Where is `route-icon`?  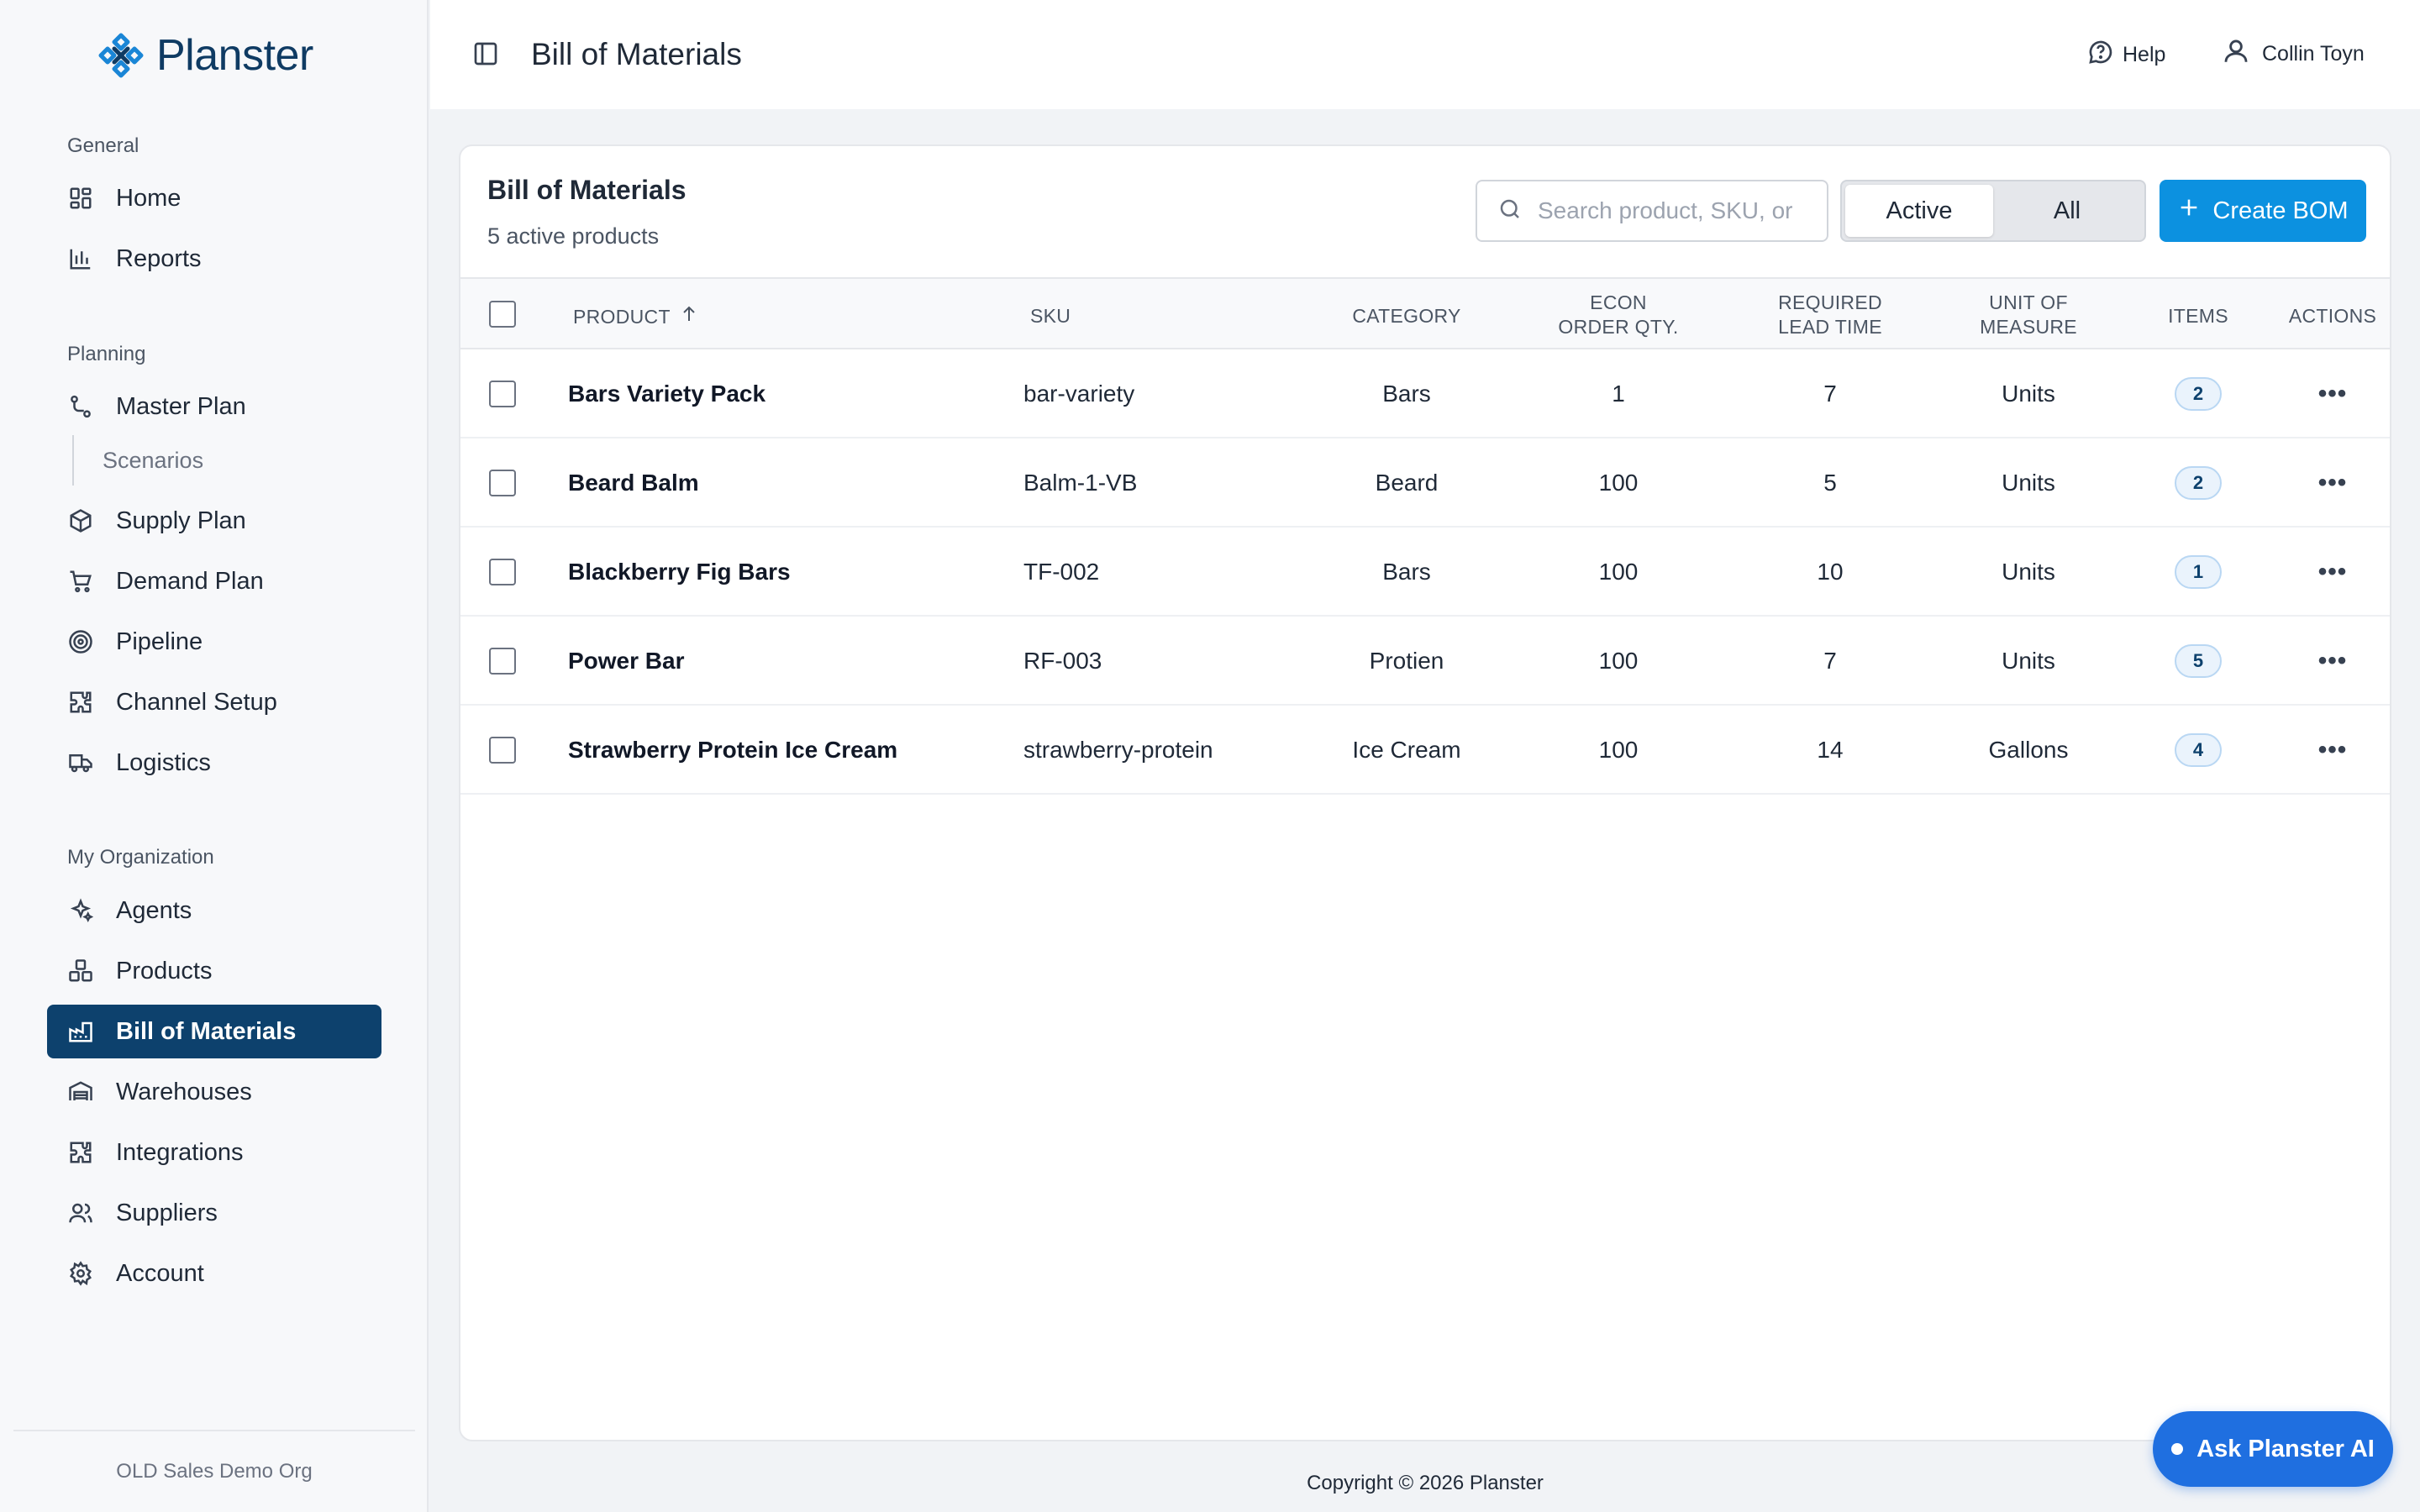
route-icon is located at coordinates (80, 406).